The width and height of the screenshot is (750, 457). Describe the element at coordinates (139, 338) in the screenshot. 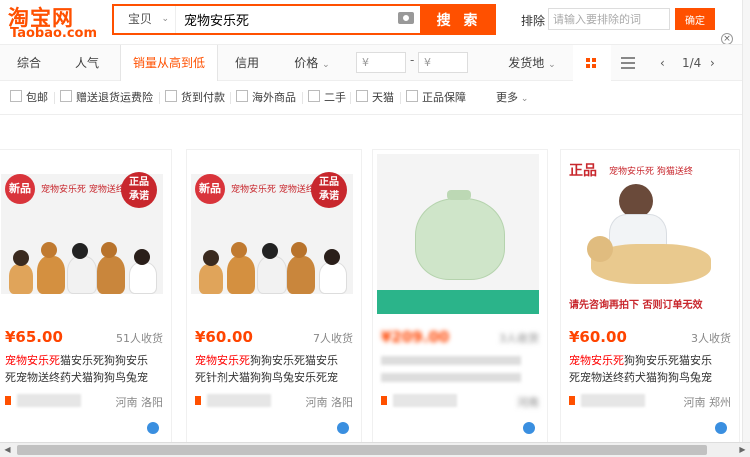

I see `product-sales: 51人收货` at that location.